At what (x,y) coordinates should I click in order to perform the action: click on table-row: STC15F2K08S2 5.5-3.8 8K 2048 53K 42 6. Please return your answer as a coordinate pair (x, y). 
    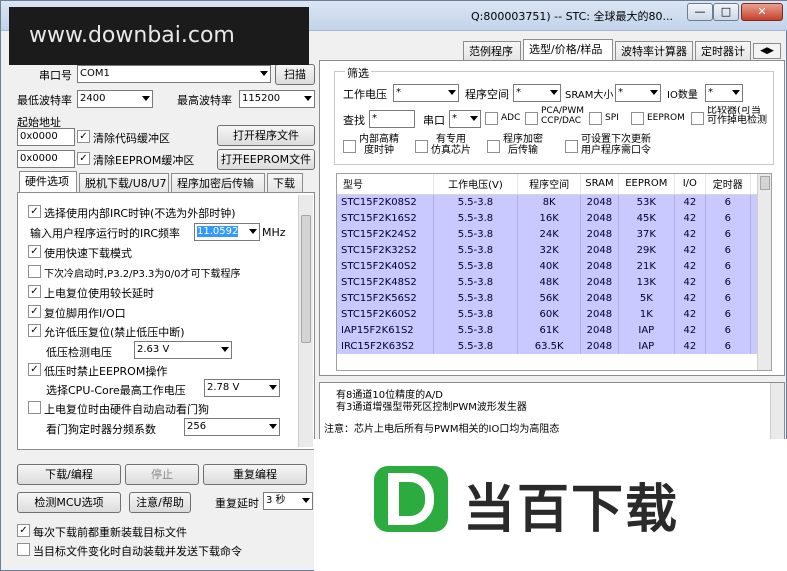
    Looking at the image, I should click on (554, 202).